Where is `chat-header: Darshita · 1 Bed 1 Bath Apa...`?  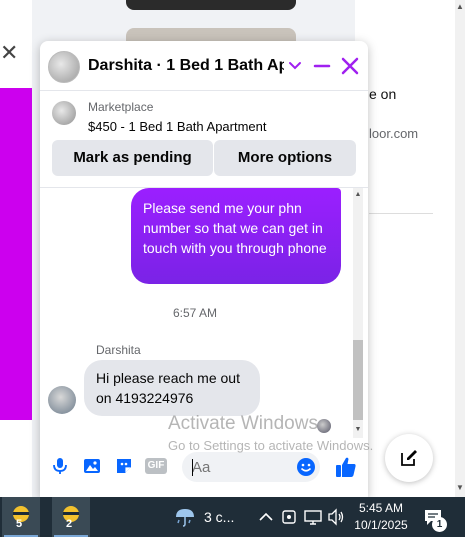 chat-header: Darshita · 1 Bed 1 Bath Apa... is located at coordinates (204, 66).